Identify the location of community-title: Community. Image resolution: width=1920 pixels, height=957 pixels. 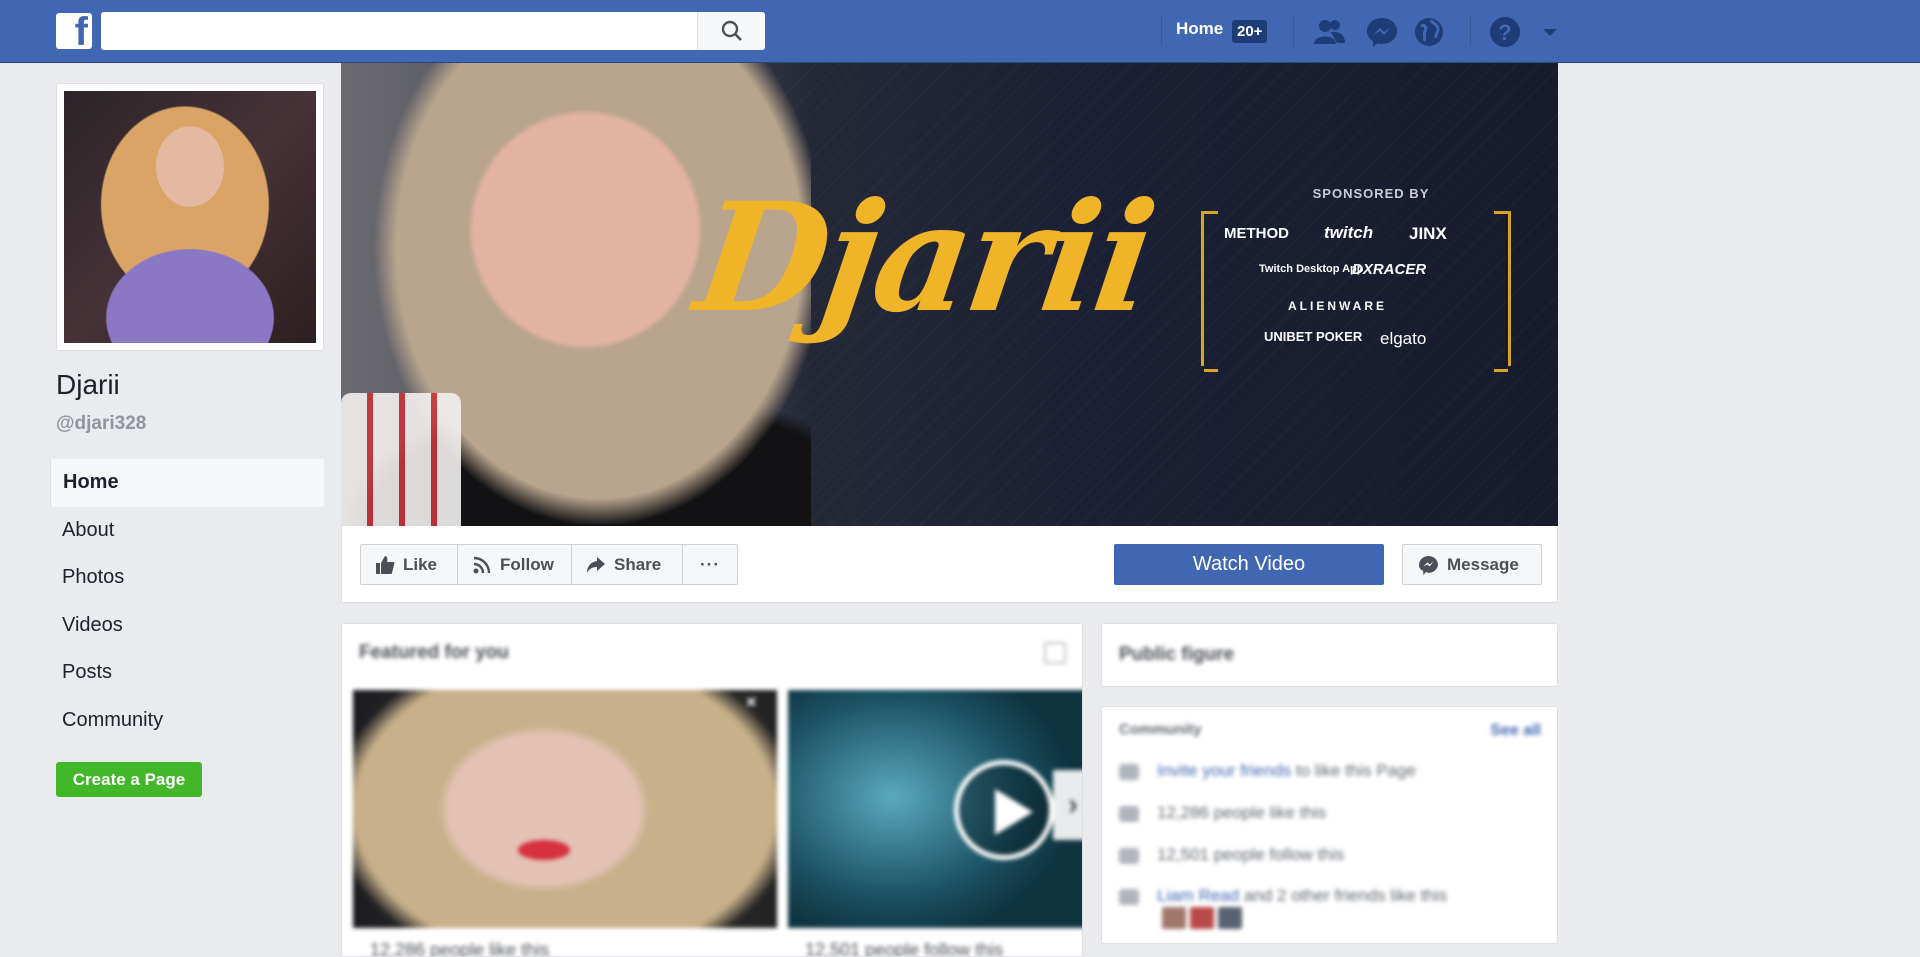
(1160, 729).